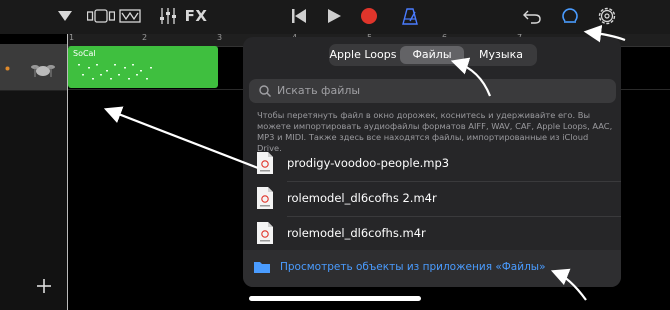 This screenshot has height=310, width=670. Describe the element at coordinates (356, 233) in the screenshot. I see `file-name: rolemodel_dl6cofhs.m4r` at that location.